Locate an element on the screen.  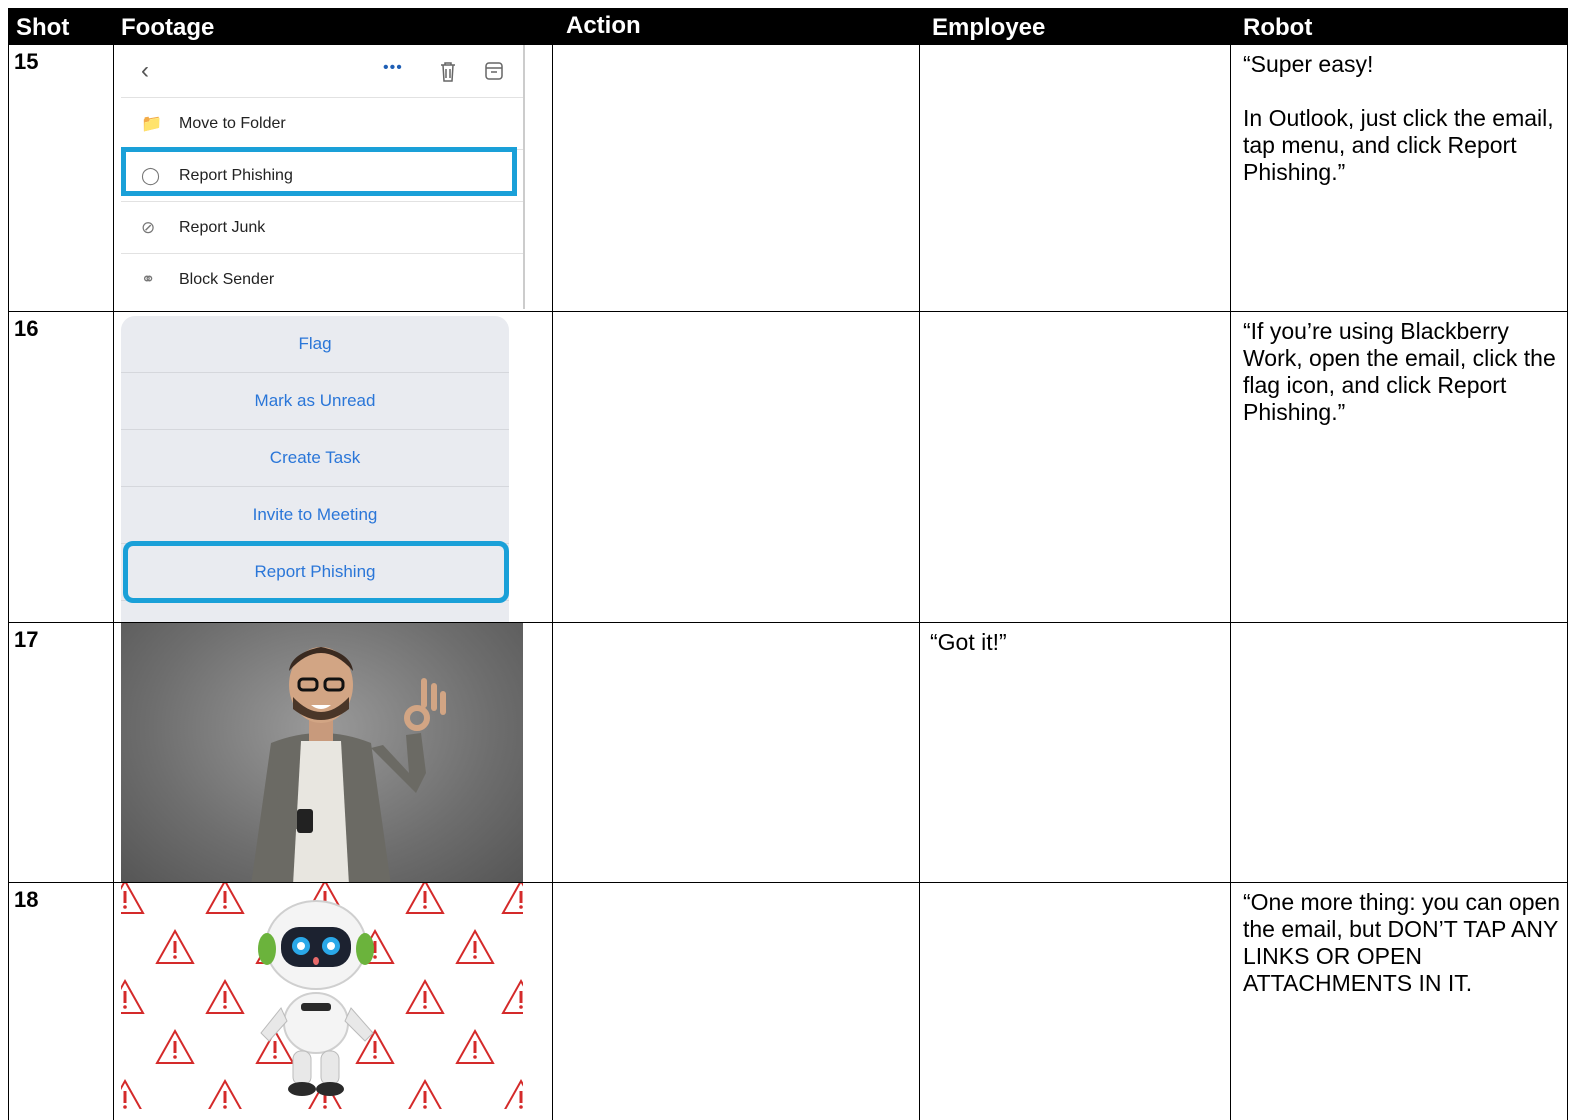
menu-item-block-sender: ⚭ Block Sender is located at coordinates (322, 279).